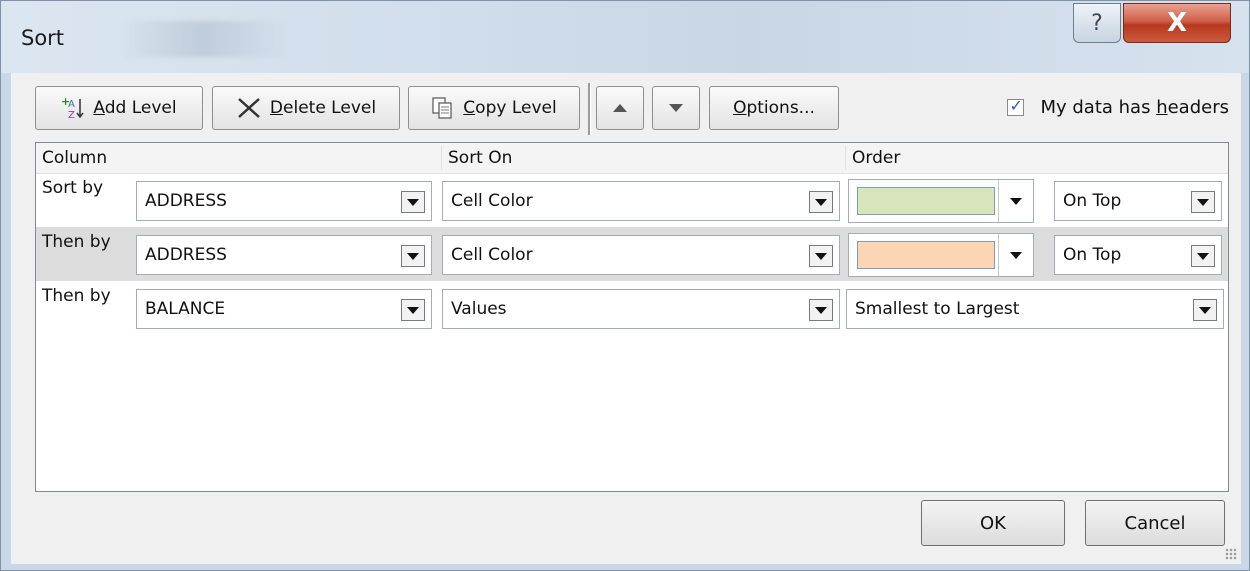 The height and width of the screenshot is (571, 1250). Describe the element at coordinates (1162, 107) in the screenshot. I see `headers-label-accel: h` at that location.